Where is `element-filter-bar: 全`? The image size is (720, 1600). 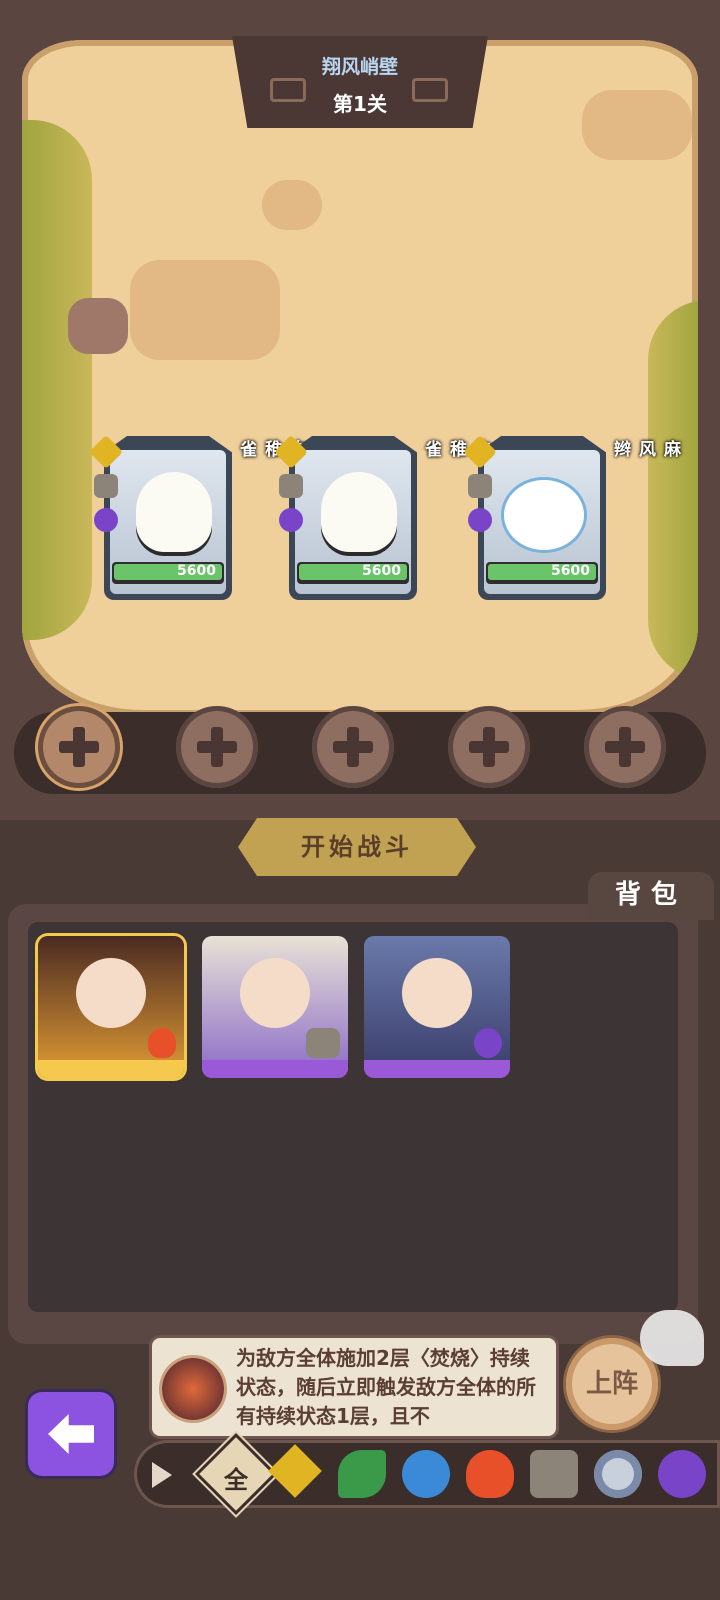 element-filter-bar: 全 is located at coordinates (427, 1474).